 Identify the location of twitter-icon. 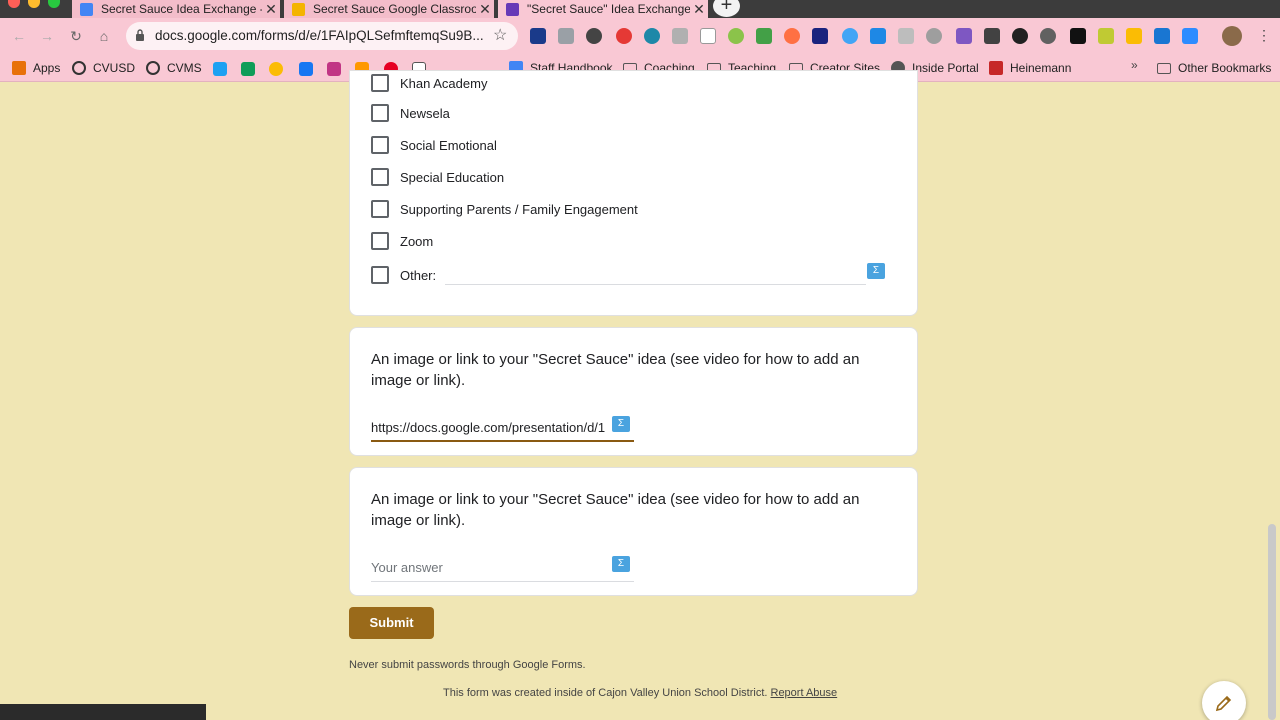
(220, 69).